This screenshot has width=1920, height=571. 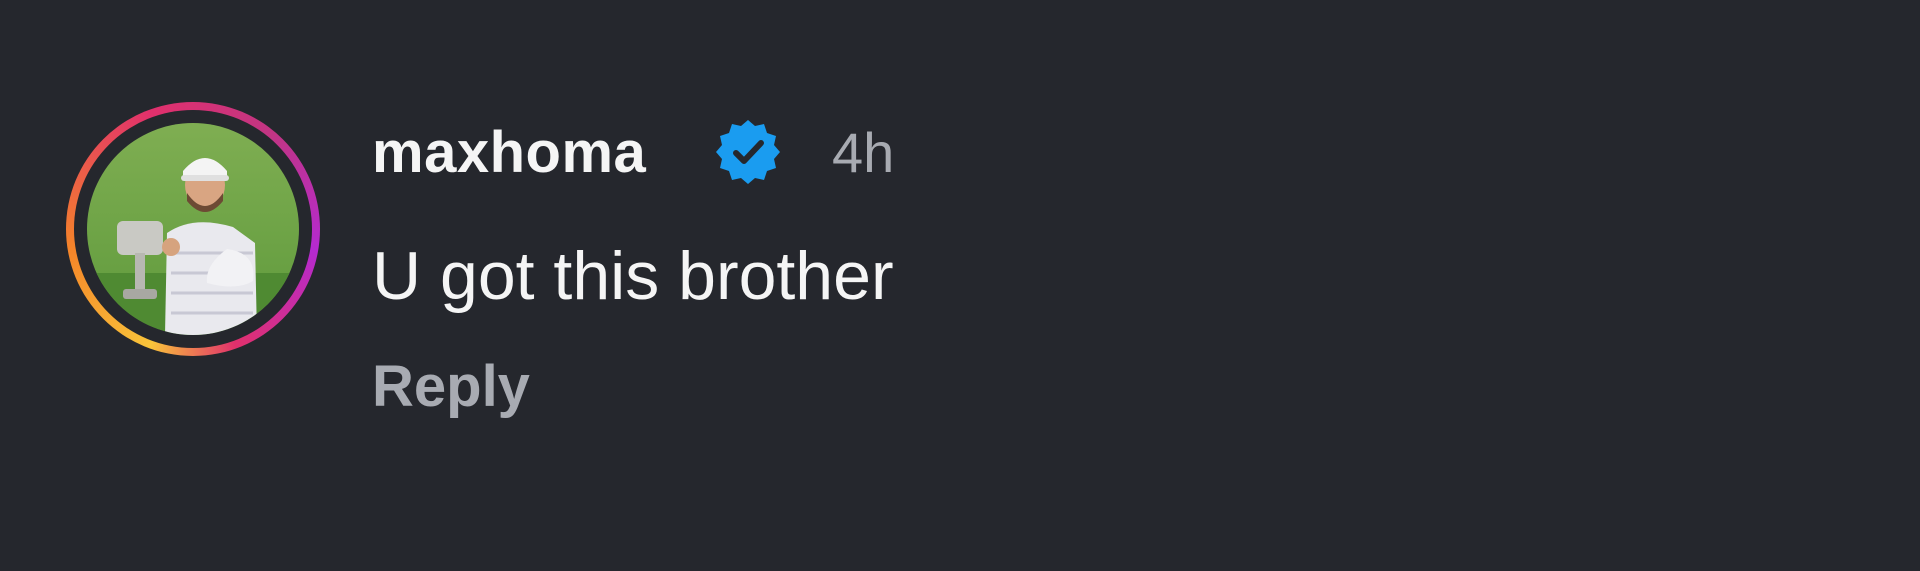 What do you see at coordinates (863, 152) in the screenshot?
I see `comment-timestamp: 4h` at bounding box center [863, 152].